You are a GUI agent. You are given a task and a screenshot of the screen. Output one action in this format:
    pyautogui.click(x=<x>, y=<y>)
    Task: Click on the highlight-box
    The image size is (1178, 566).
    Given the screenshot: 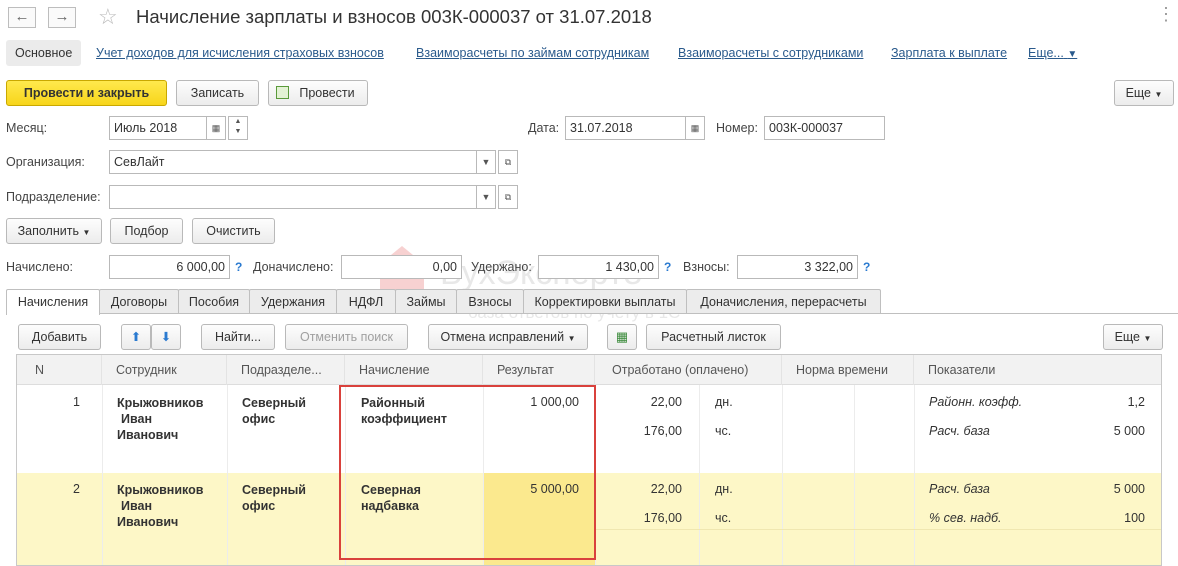 What is the action you would take?
    pyautogui.click(x=467, y=472)
    